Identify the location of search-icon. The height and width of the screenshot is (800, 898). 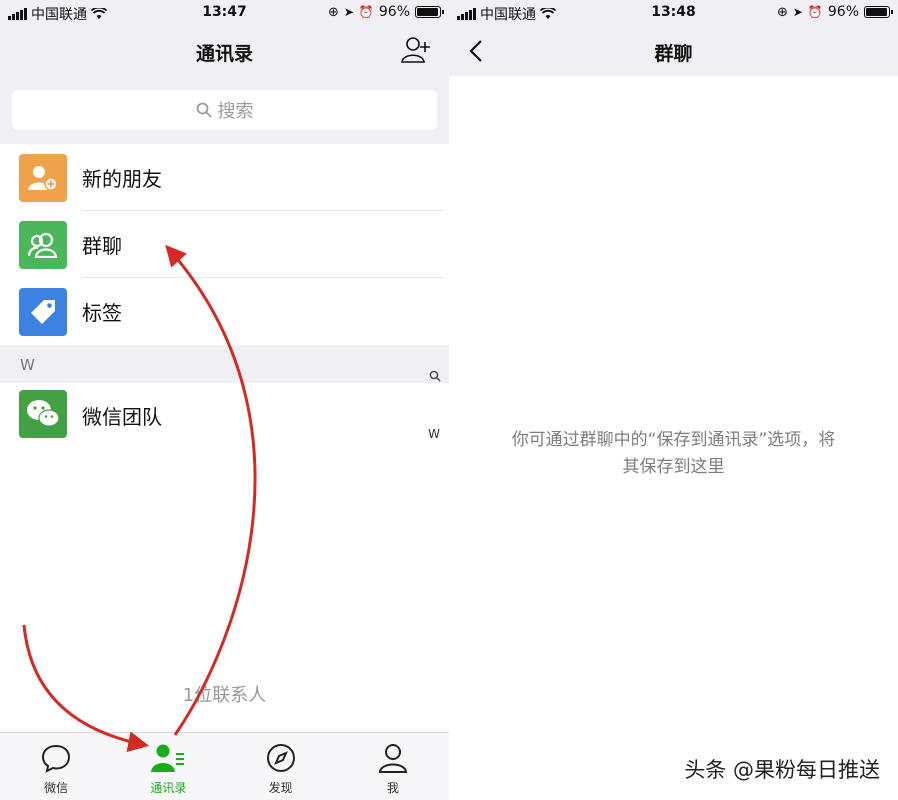
(204, 110).